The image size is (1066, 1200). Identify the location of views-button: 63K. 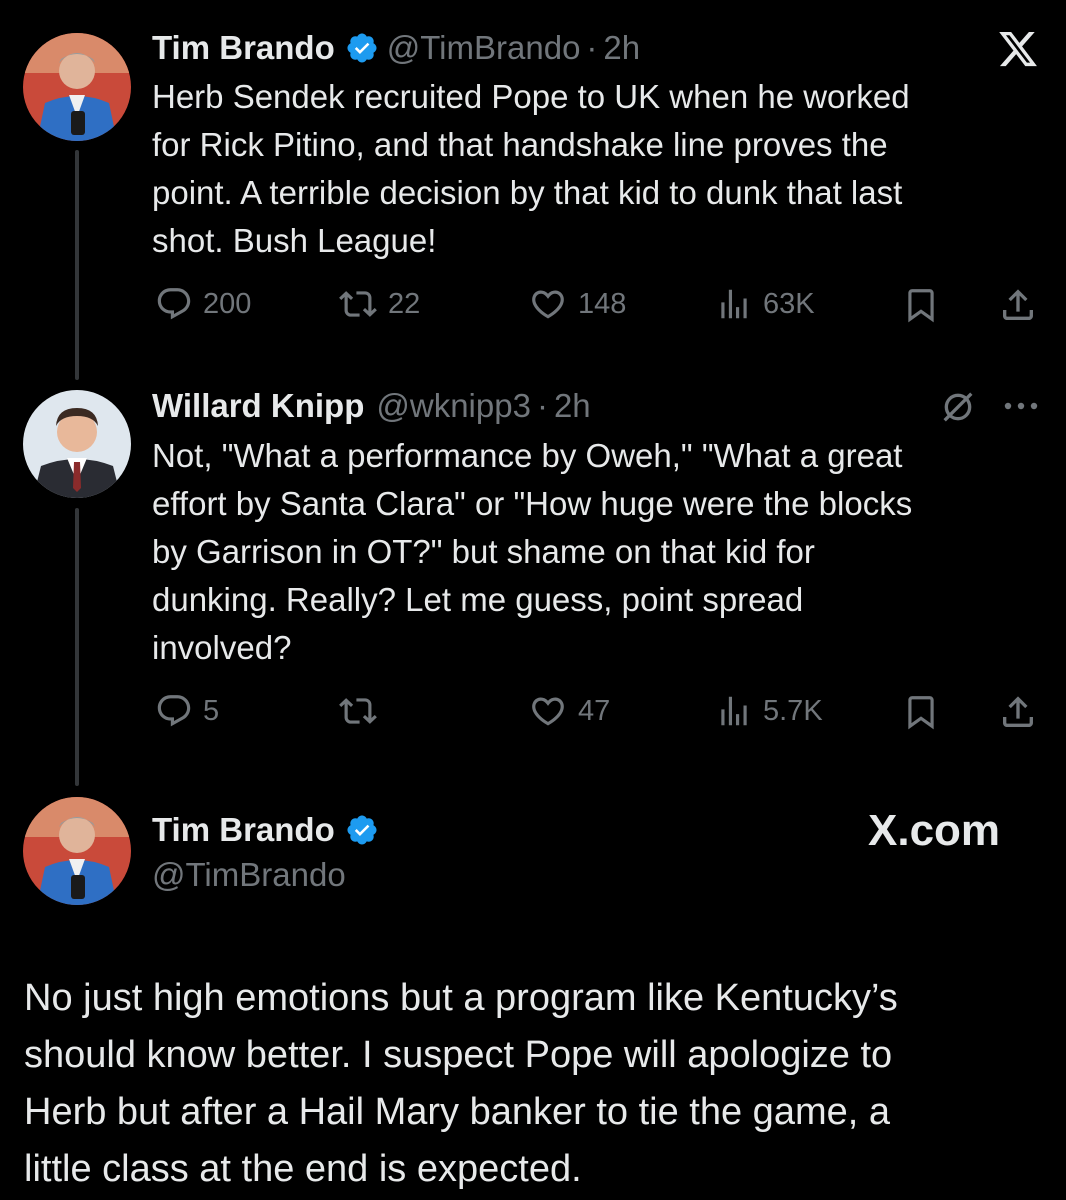
(765, 304).